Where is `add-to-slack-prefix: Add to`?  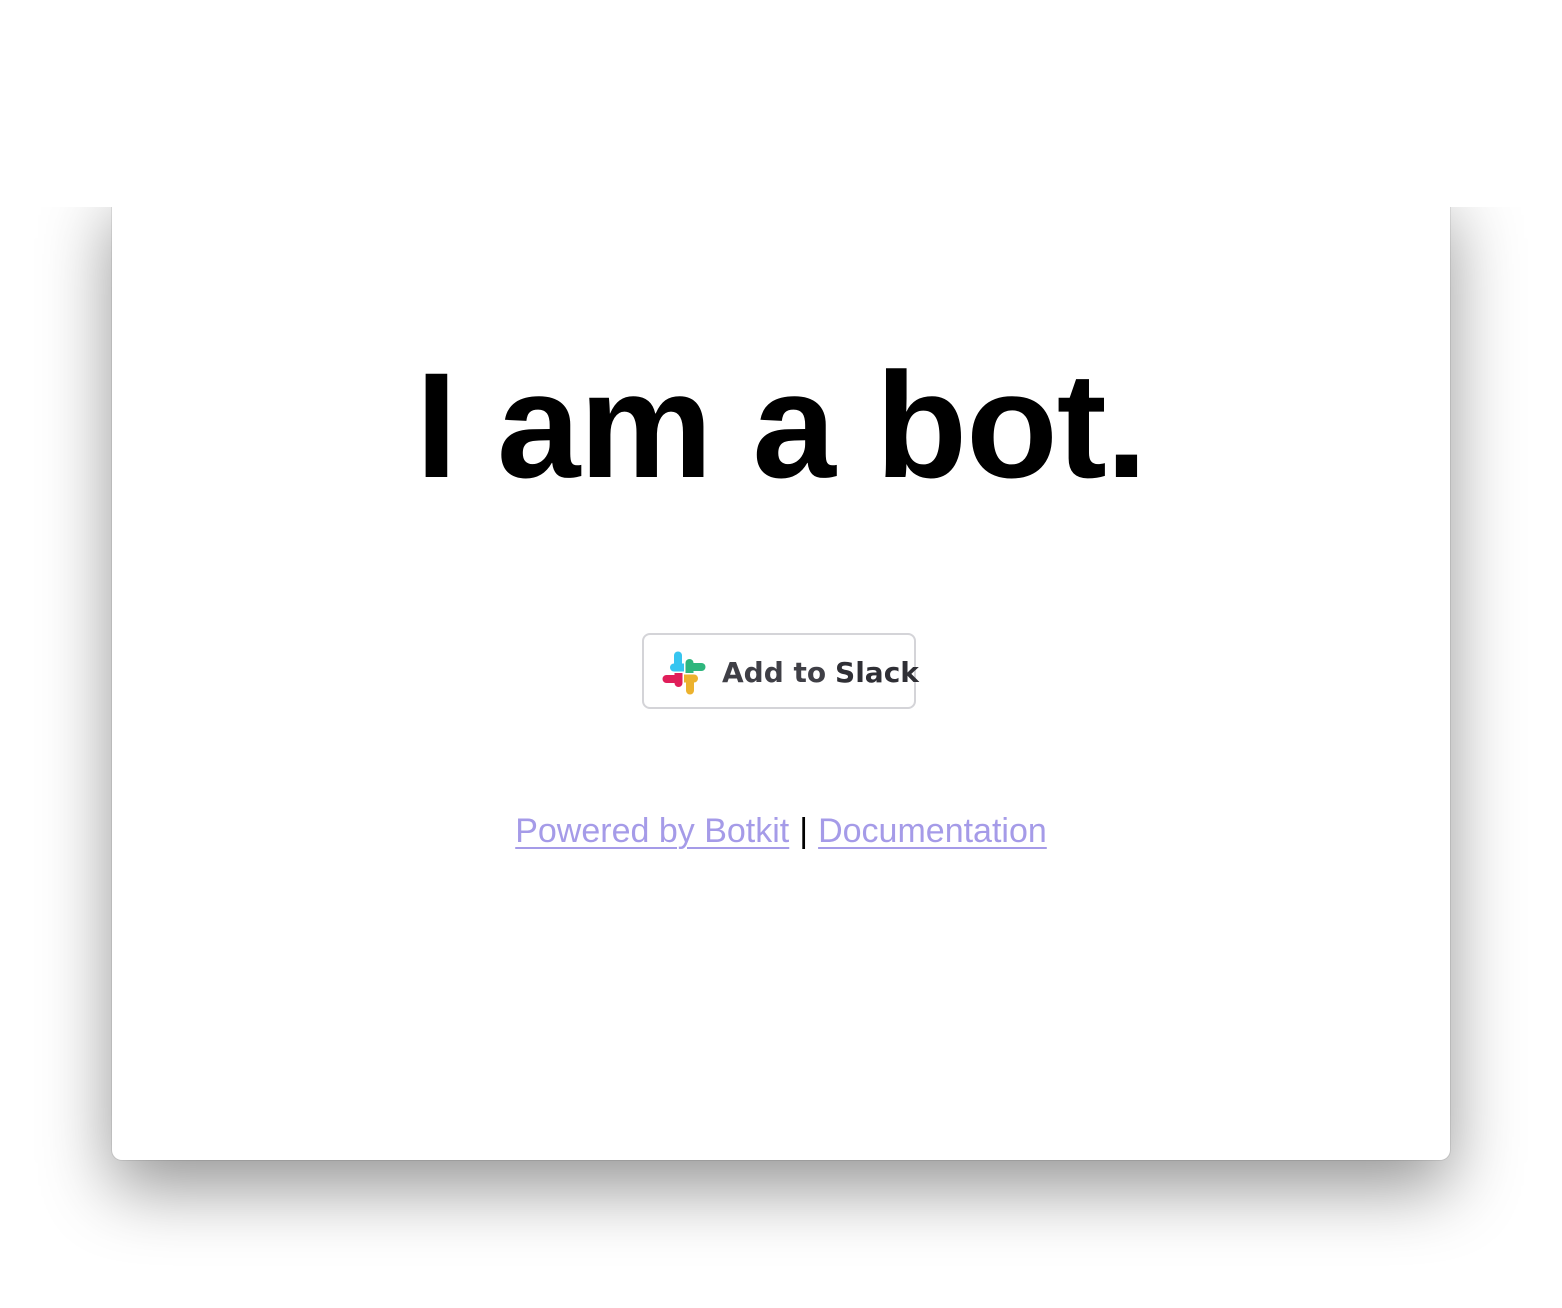 add-to-slack-prefix: Add to is located at coordinates (774, 672).